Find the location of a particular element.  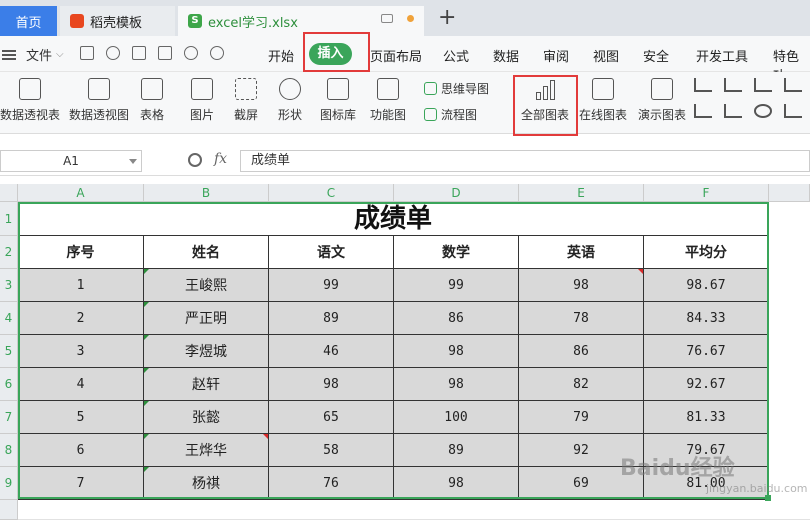

column-header-a: A is located at coordinates (81, 193).